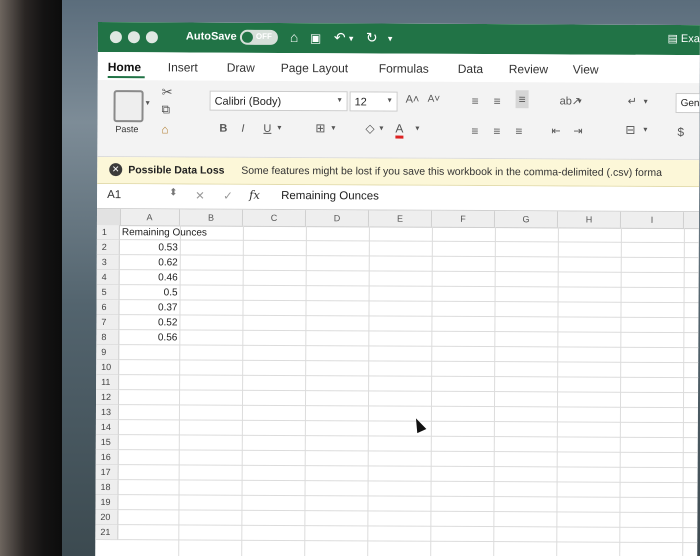 This screenshot has width=700, height=556. I want to click on row-header: 8, so click(108, 337).